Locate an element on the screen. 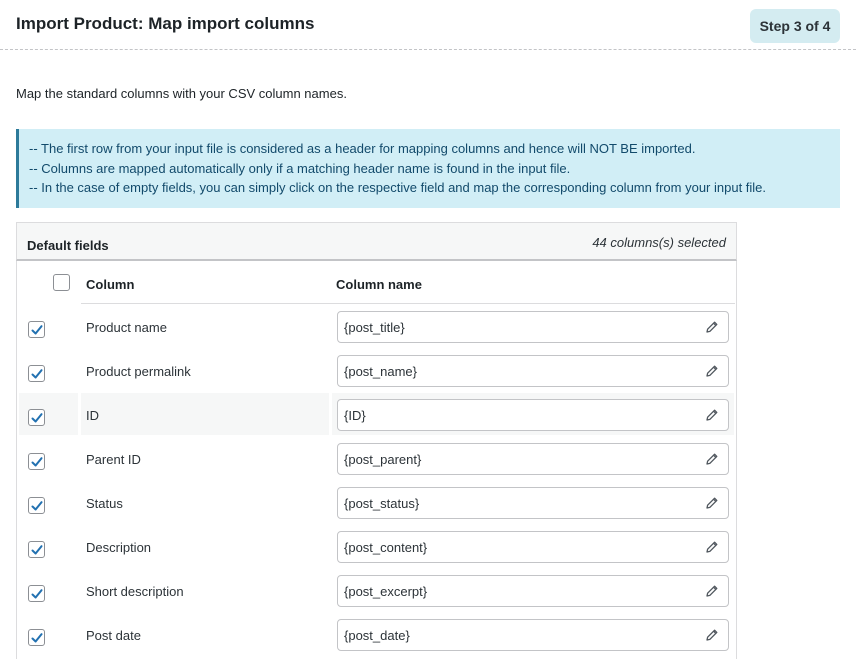  mapping-value: {ID} is located at coordinates (355, 415).